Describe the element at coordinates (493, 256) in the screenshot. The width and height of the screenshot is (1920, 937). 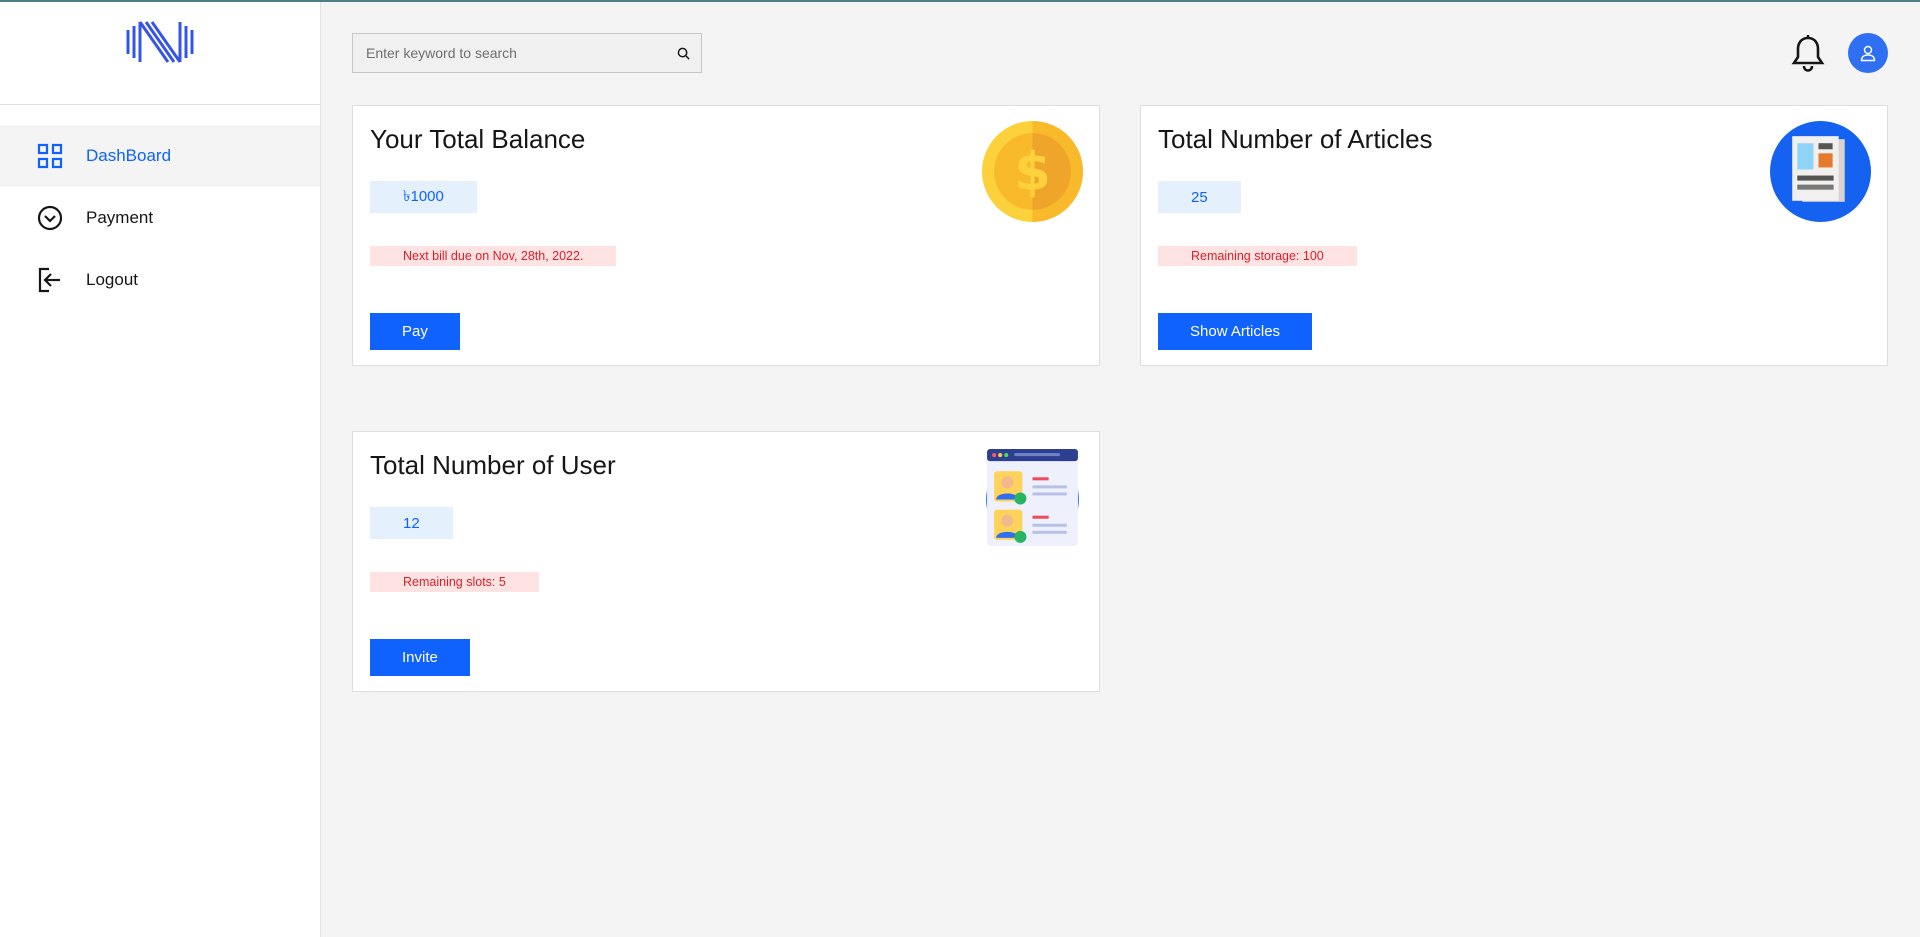
I see `bill-due-note: Next bill due on Nov, 28th, 2022.` at that location.